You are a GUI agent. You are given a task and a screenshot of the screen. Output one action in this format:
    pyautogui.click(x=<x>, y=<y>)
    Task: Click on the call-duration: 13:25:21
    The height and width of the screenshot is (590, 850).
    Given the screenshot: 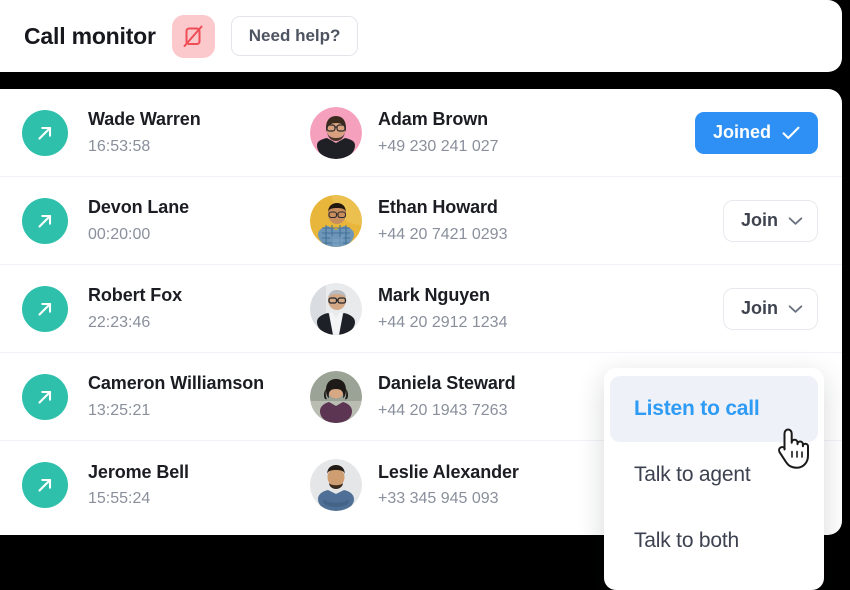 What is the action you would take?
    pyautogui.click(x=119, y=410)
    